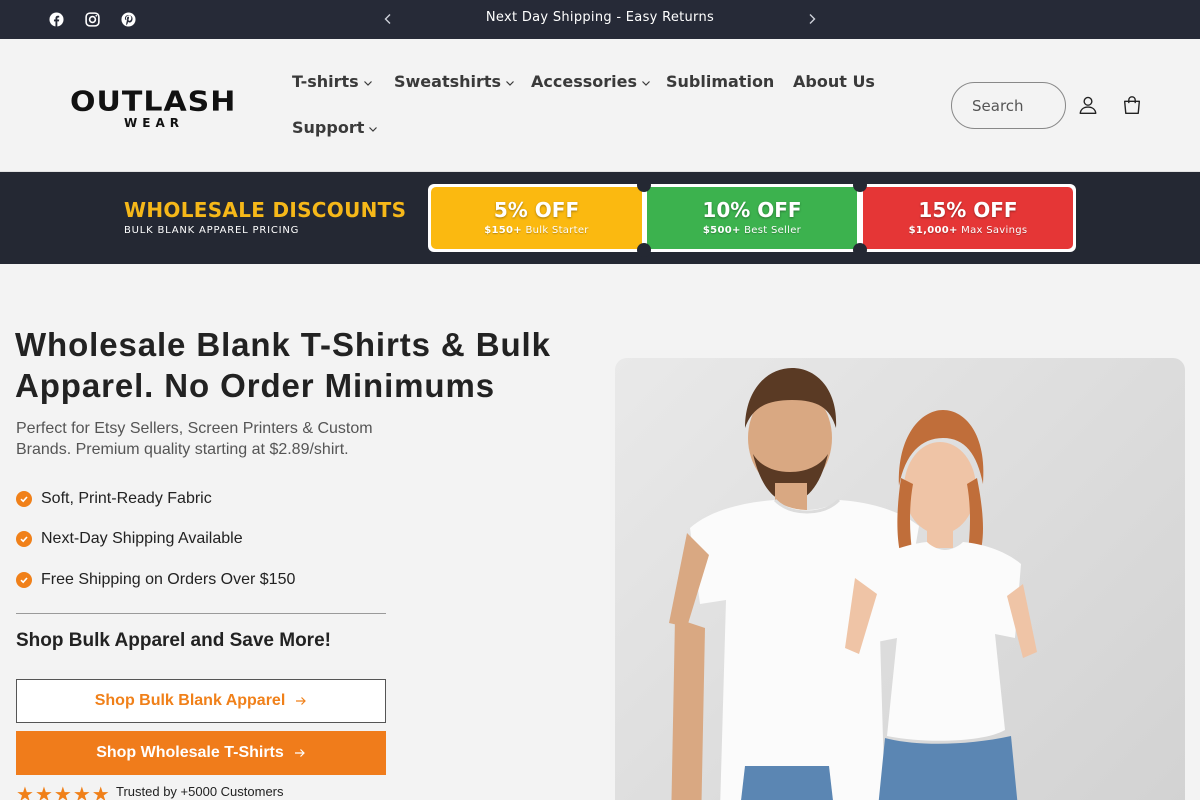  What do you see at coordinates (812, 19) in the screenshot?
I see `announcement-next-arrow-icon` at bounding box center [812, 19].